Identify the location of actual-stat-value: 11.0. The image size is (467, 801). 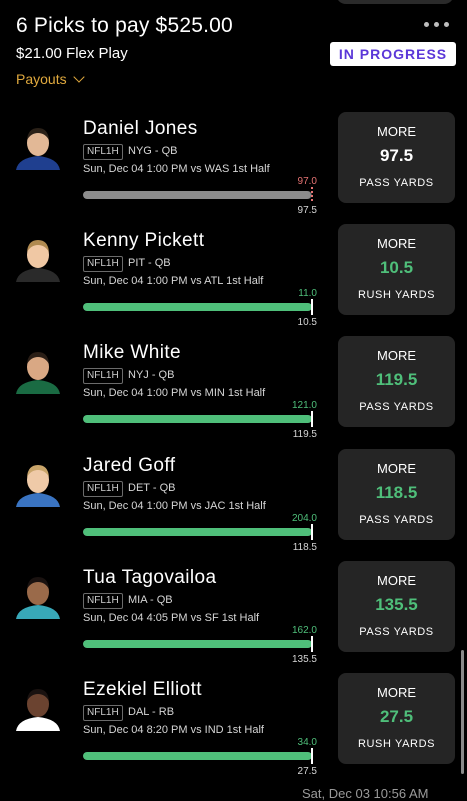
(307, 293).